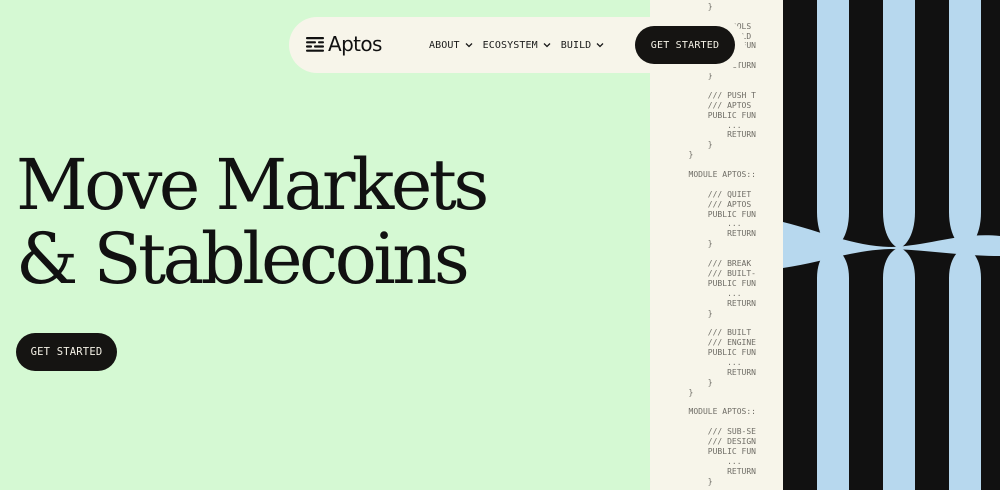  What do you see at coordinates (252, 185) in the screenshot?
I see `headline-line-1: Move Markets` at bounding box center [252, 185].